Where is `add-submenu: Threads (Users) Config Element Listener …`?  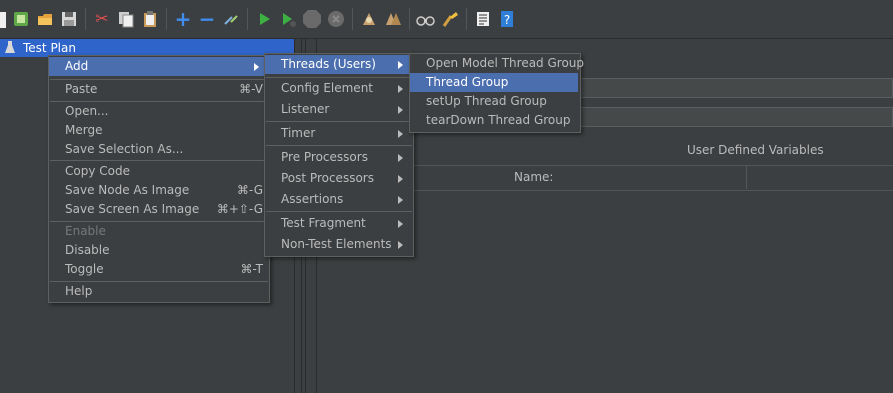
add-submenu: Threads (Users) Config Element Listener … is located at coordinates (339, 155).